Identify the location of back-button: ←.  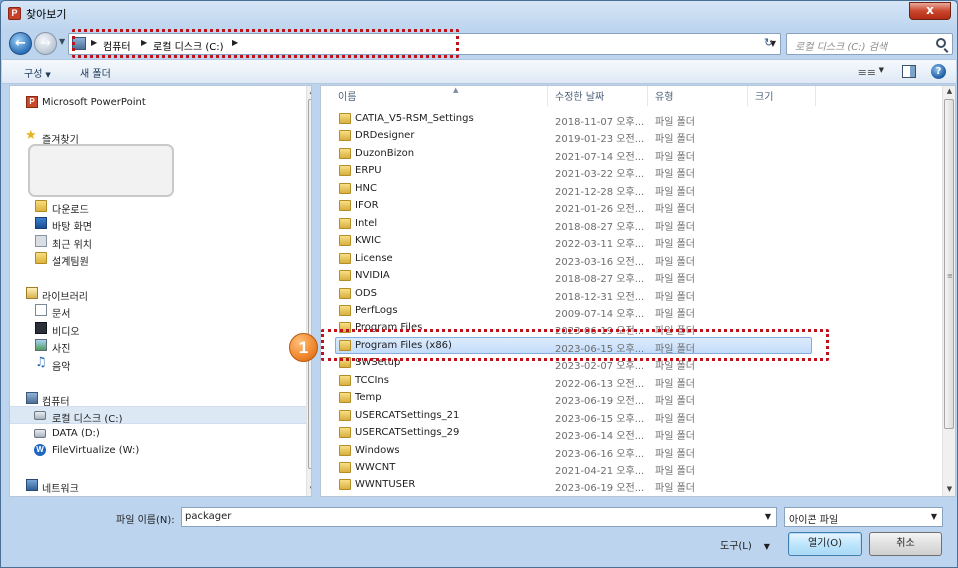
(20, 43).